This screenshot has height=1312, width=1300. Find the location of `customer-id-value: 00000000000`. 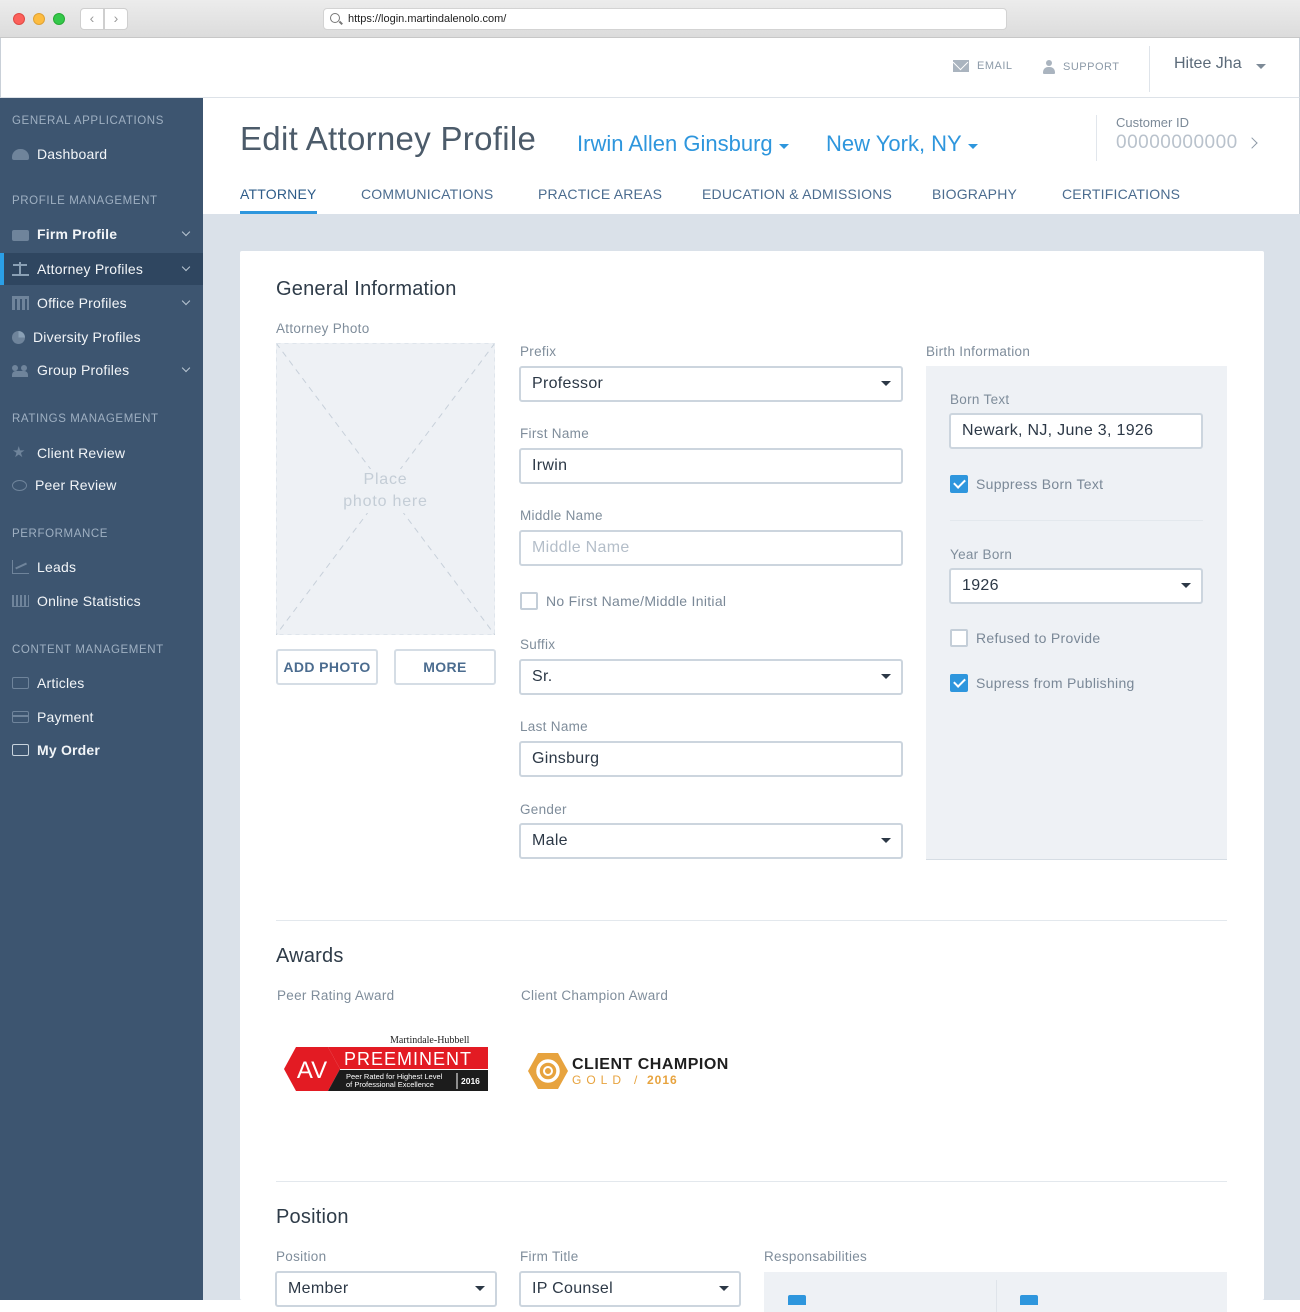

customer-id-value: 00000000000 is located at coordinates (1187, 143).